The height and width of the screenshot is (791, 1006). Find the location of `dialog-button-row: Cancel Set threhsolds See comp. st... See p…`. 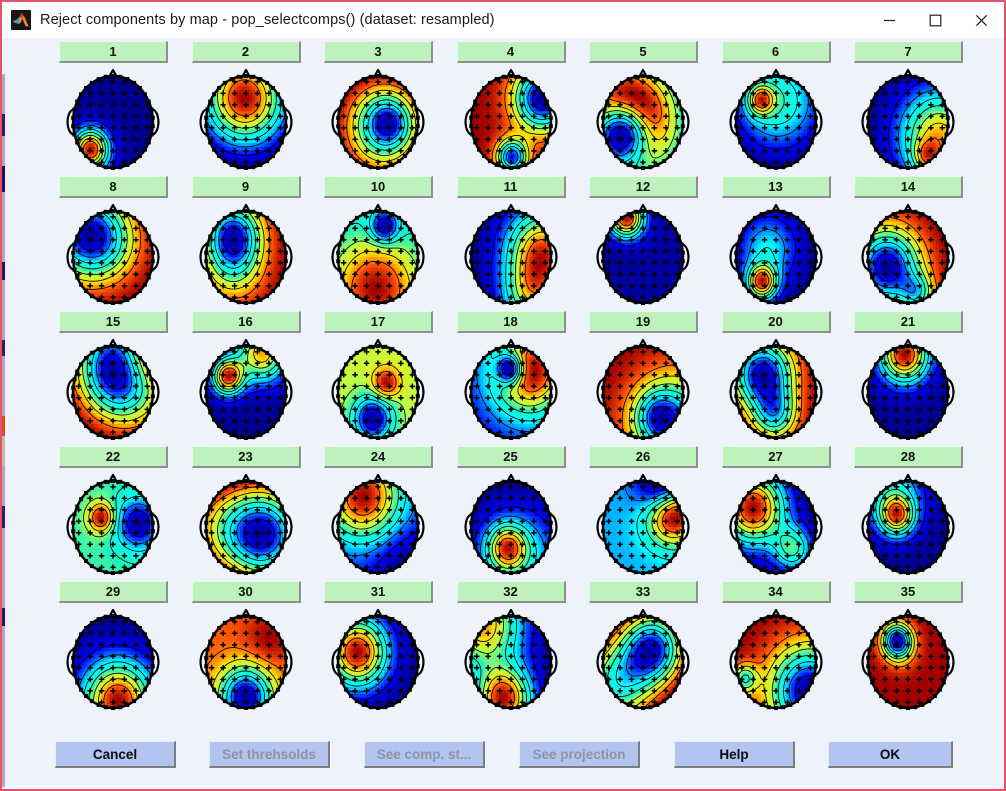

dialog-button-row: Cancel Set threhsolds See comp. st... See p… is located at coordinates (504, 756).